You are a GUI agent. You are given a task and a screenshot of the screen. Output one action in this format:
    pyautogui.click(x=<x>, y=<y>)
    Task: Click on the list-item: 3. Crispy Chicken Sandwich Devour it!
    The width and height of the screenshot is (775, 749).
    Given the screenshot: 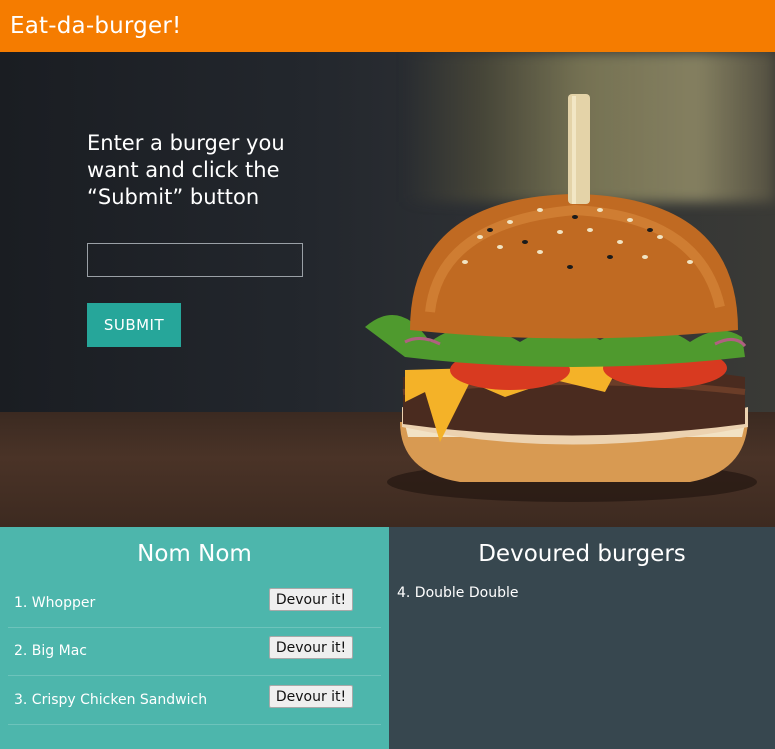 What is the action you would take?
    pyautogui.click(x=194, y=701)
    